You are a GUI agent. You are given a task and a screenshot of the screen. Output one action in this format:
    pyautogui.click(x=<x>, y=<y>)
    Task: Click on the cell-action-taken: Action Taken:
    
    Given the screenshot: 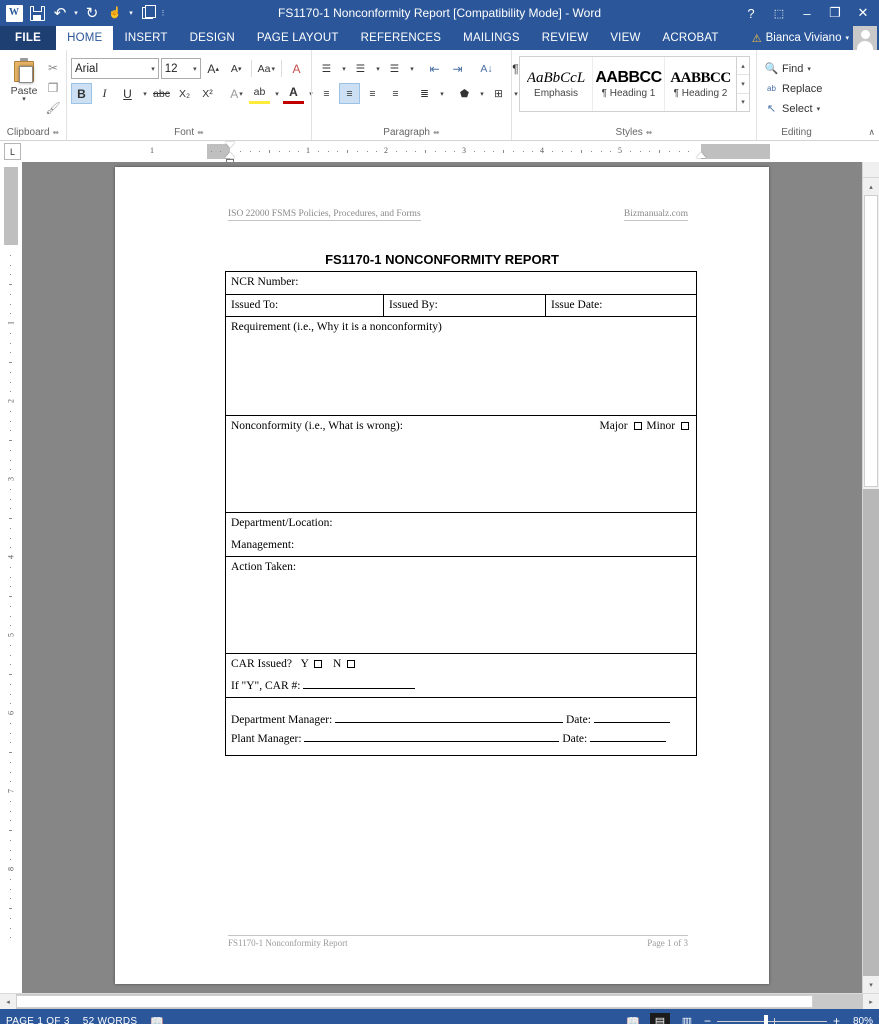 What is the action you would take?
    pyautogui.click(x=461, y=605)
    